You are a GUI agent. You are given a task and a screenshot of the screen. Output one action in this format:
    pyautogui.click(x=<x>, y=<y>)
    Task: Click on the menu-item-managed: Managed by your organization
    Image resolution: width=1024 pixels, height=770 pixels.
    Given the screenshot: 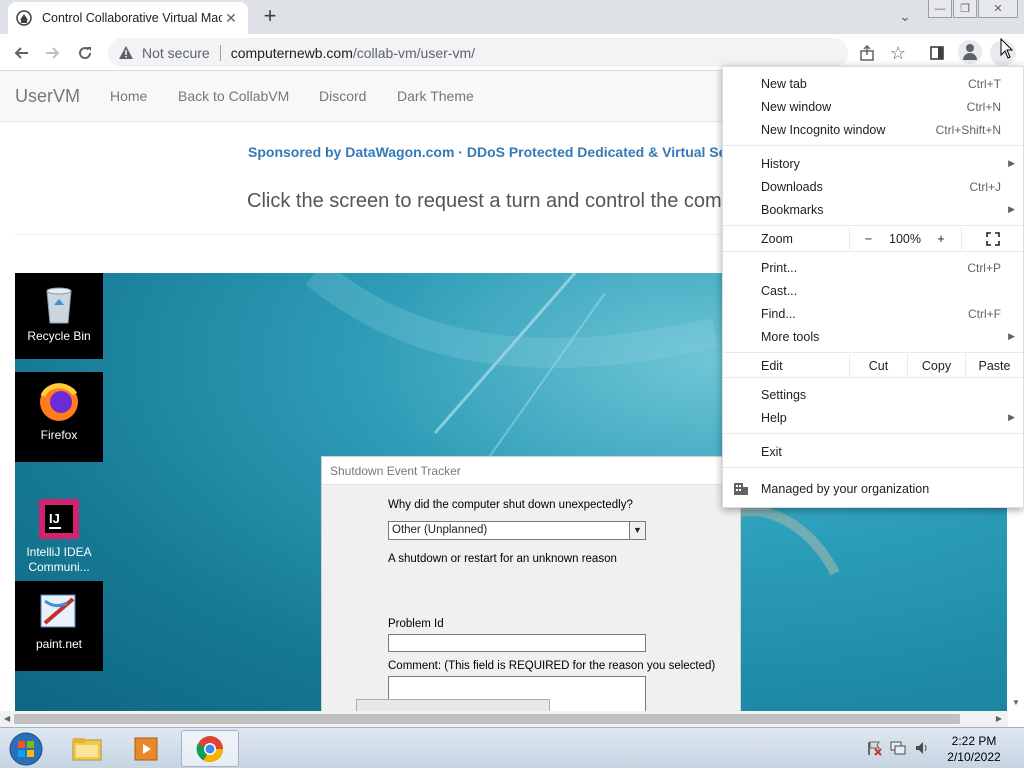 What is the action you would take?
    pyautogui.click(x=873, y=489)
    